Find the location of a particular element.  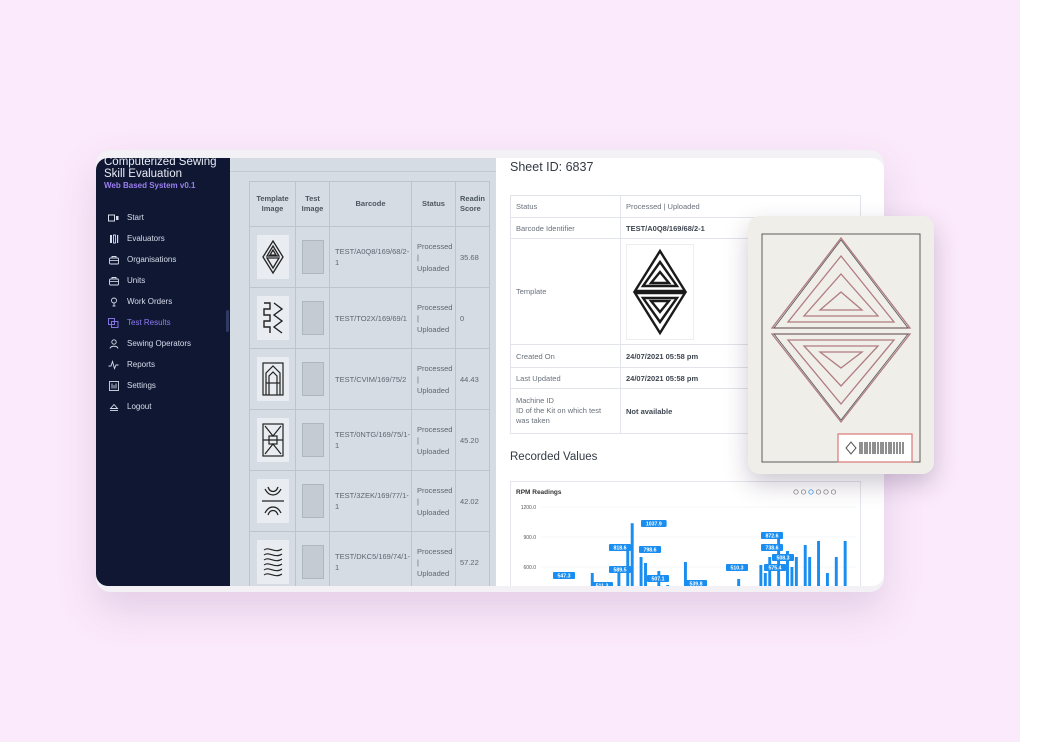

barcode-cell: TEST/0NTG/169/75/1-1 is located at coordinates (370, 440).